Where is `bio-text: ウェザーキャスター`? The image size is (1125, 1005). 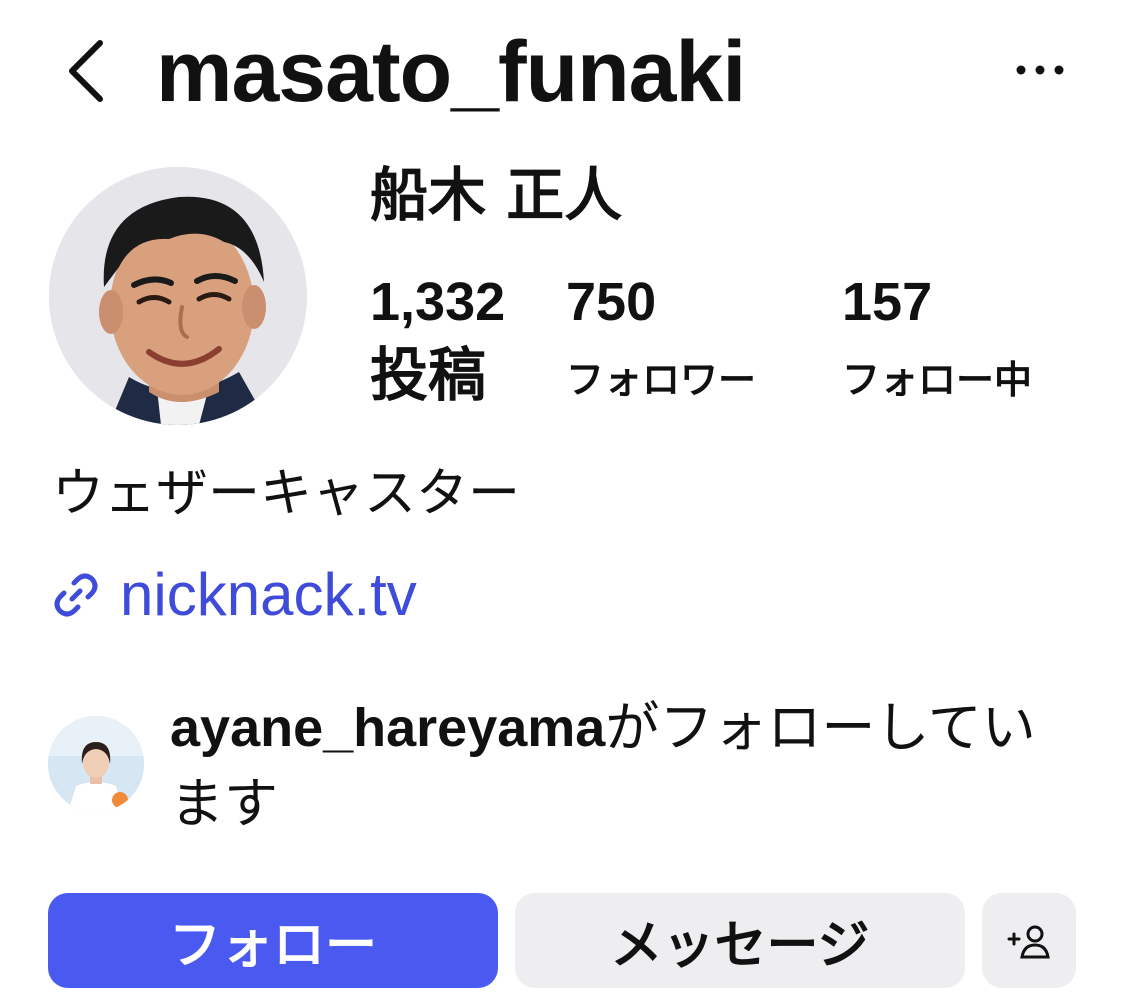 bio-text: ウェザーキャスター is located at coordinates (286, 494).